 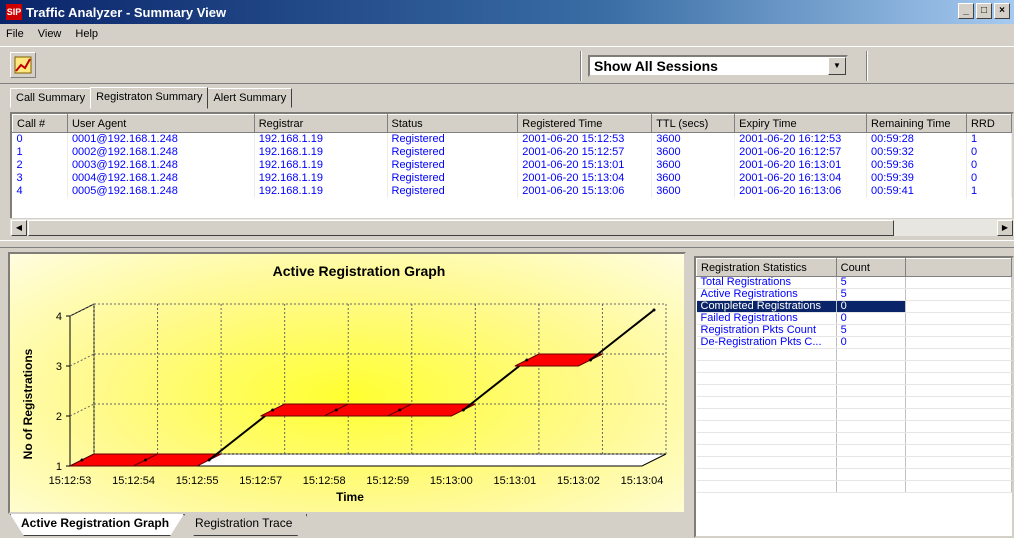 I want to click on table-cell: 0005@192.168.1.248, so click(x=161, y=191).